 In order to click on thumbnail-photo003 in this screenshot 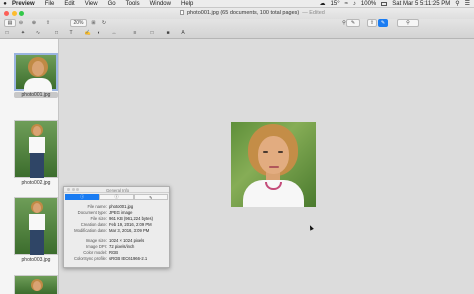, I will do `click(36, 226)`.